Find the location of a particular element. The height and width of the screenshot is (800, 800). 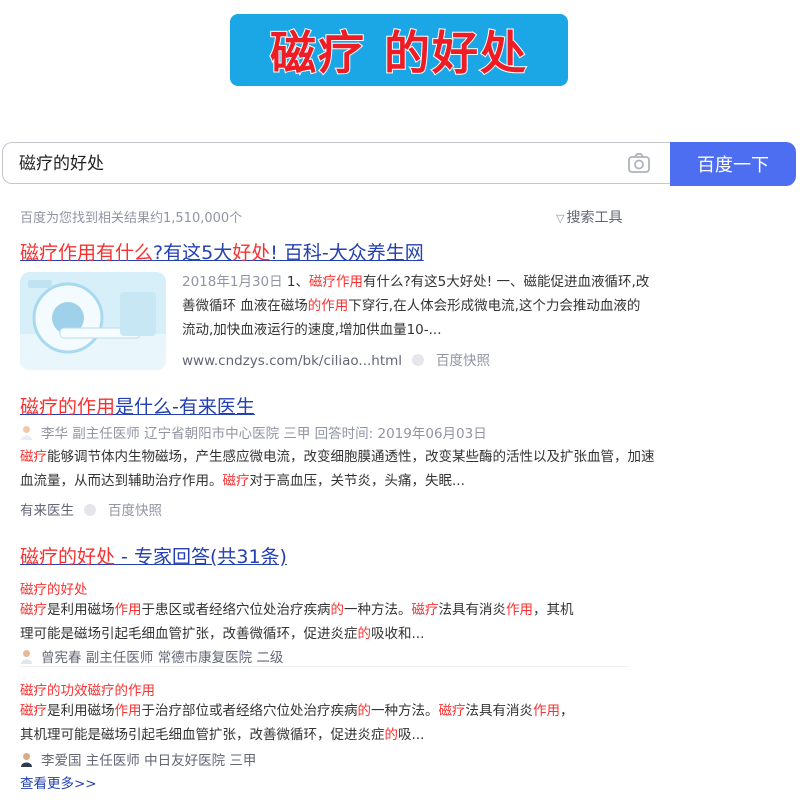

title-banner: 磁疗 的好处 is located at coordinates (399, 50).